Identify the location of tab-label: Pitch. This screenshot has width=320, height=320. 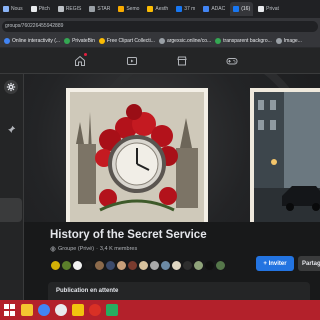
(44, 9).